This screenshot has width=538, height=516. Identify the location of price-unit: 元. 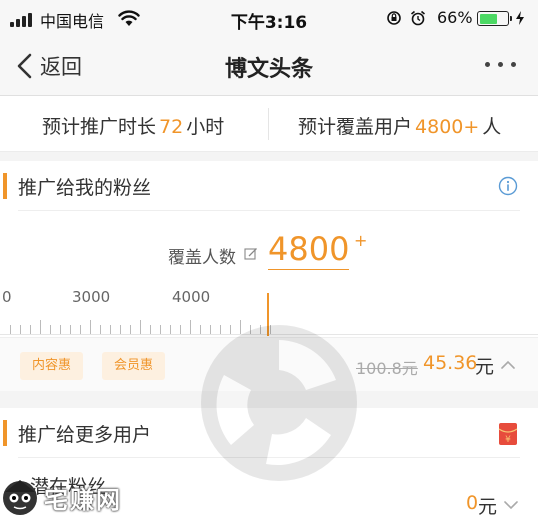
(485, 367).